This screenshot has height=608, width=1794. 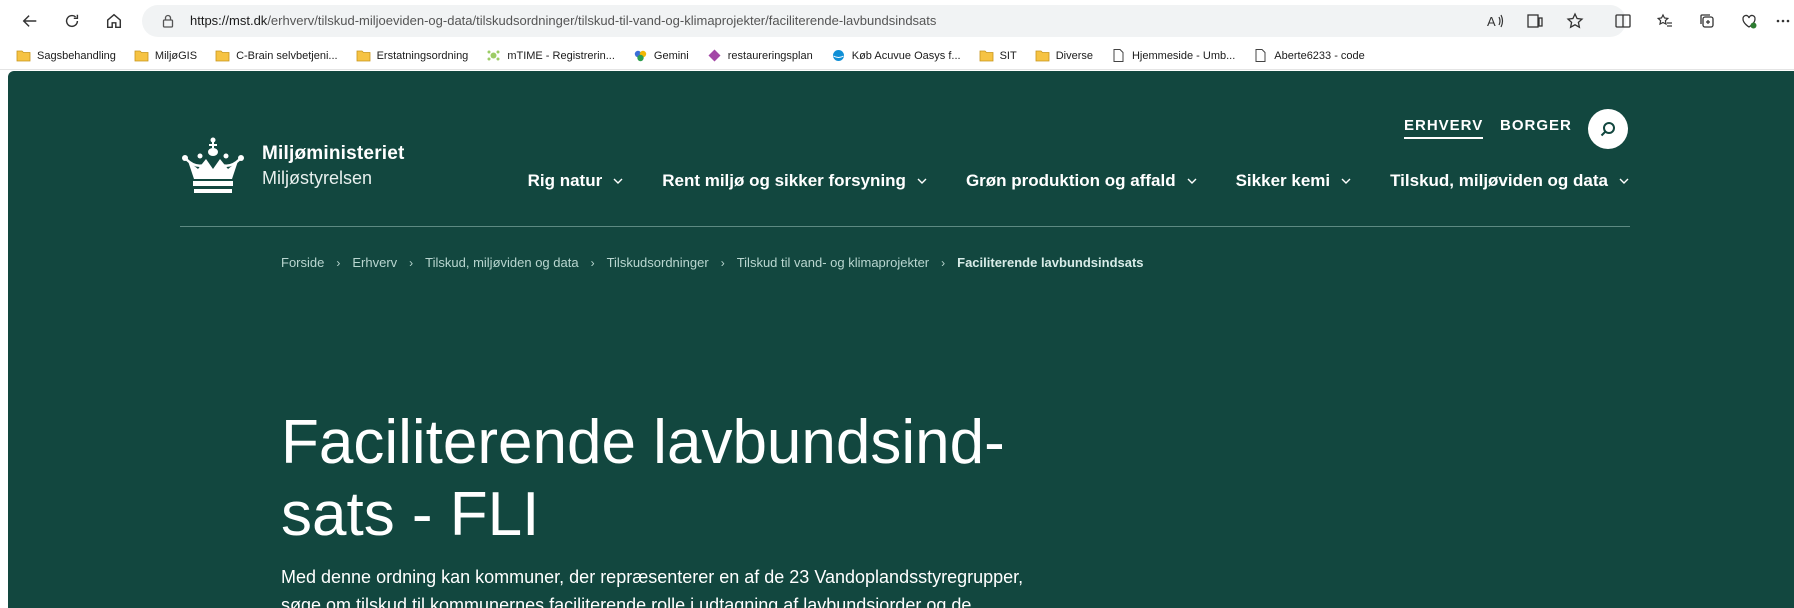 What do you see at coordinates (1535, 21) in the screenshot?
I see `reader-view-icon` at bounding box center [1535, 21].